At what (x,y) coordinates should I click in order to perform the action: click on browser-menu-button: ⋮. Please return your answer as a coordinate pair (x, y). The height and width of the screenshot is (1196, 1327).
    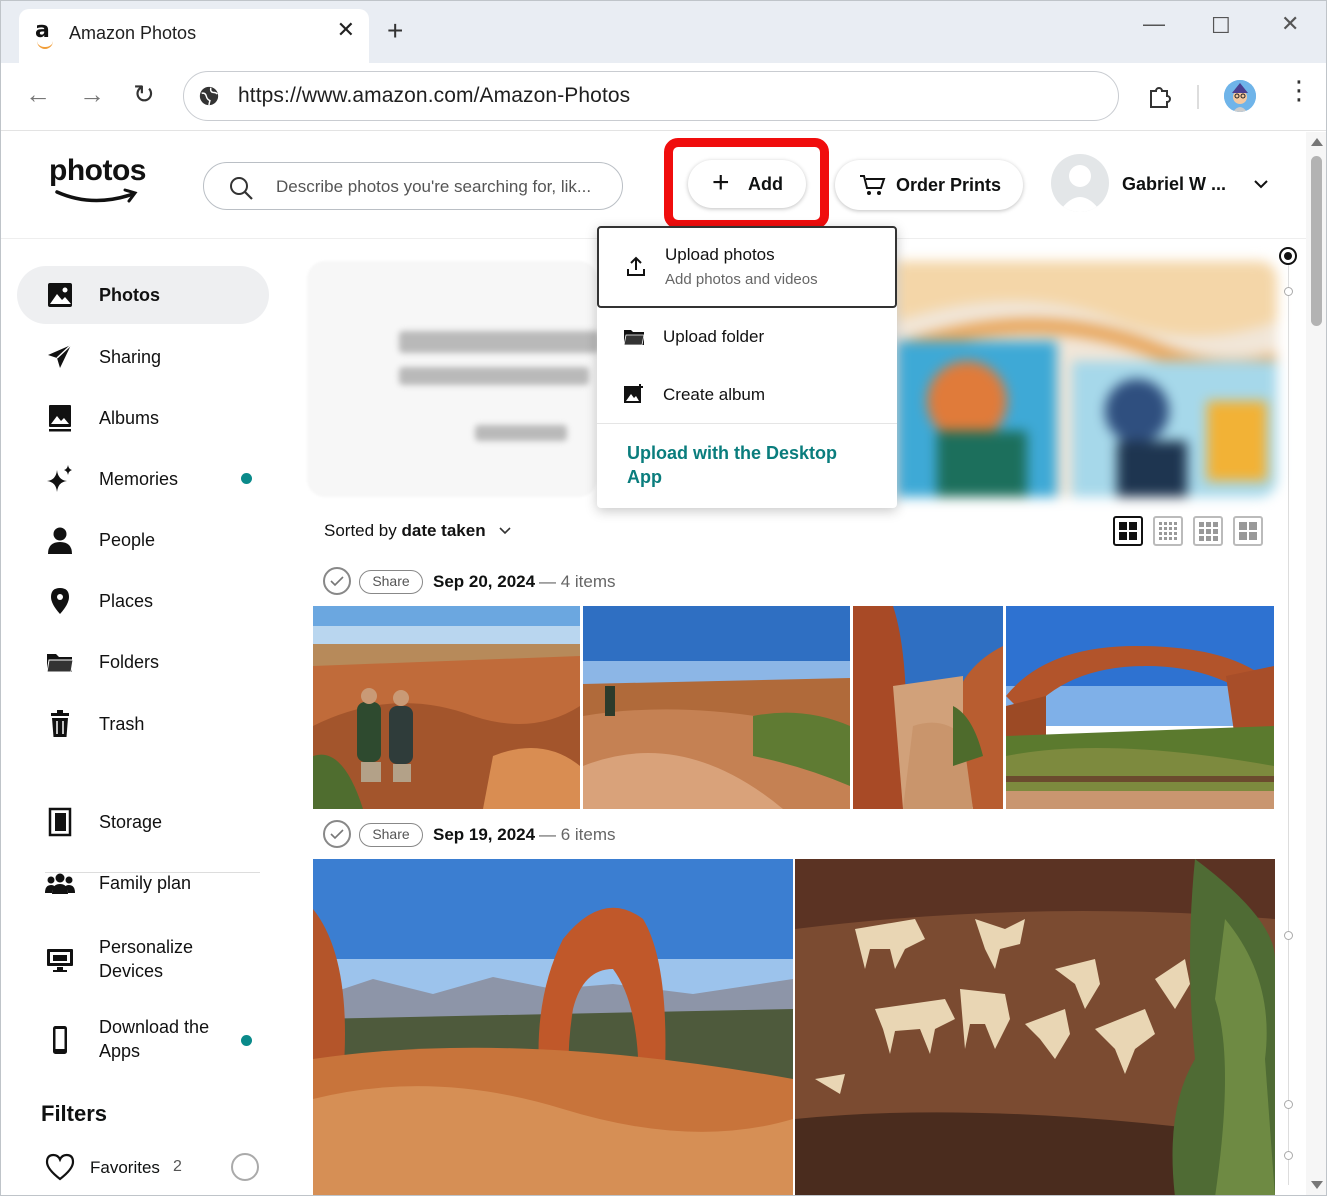
    Looking at the image, I should click on (1299, 90).